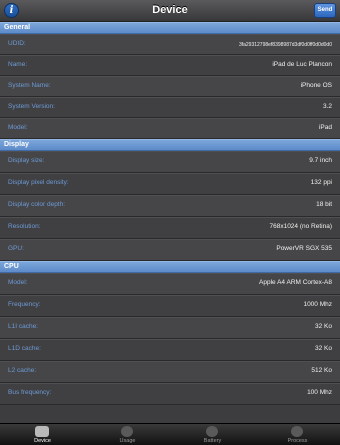 The width and height of the screenshot is (340, 445). Describe the element at coordinates (170, 350) in the screenshot. I see `table-row: L1D cache: 32 Ko` at that location.